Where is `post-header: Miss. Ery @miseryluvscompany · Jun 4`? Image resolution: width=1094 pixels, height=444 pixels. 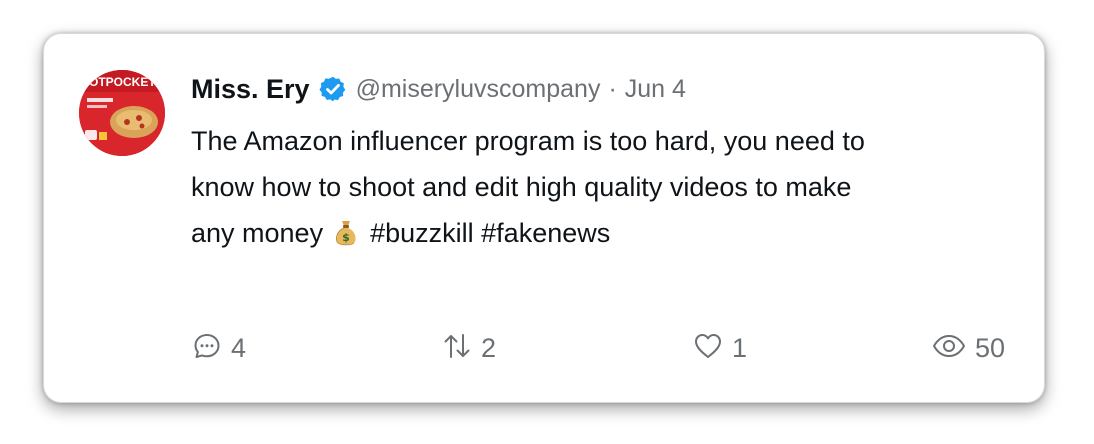
post-header: Miss. Ery @miseryluvscompany · Jun 4 is located at coordinates (438, 89).